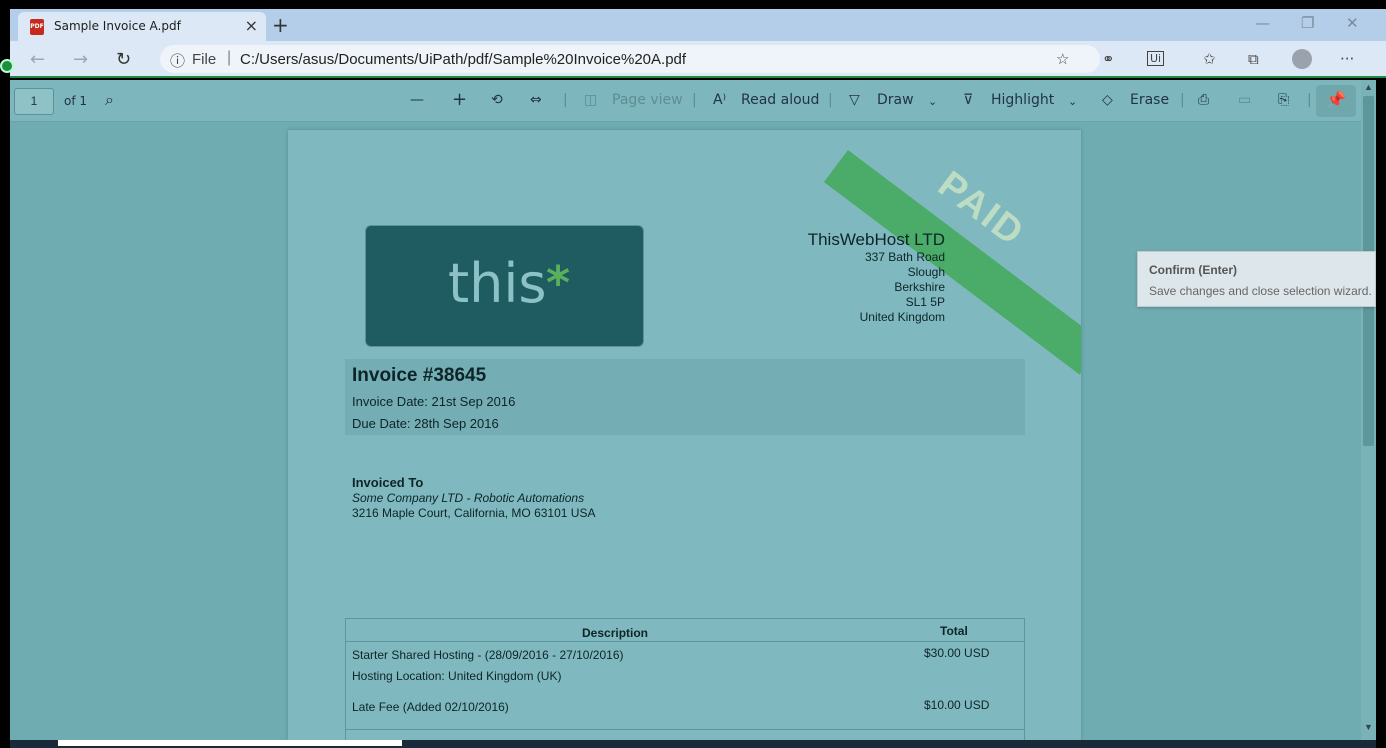 The height and width of the screenshot is (748, 1386). Describe the element at coordinates (1156, 58) in the screenshot. I see `uipath-extension-icon: Ui` at that location.